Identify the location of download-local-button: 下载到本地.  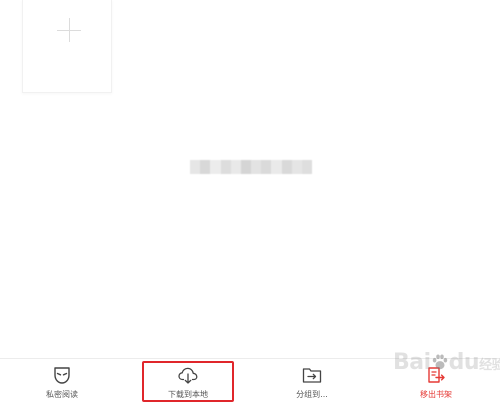
(188, 385).